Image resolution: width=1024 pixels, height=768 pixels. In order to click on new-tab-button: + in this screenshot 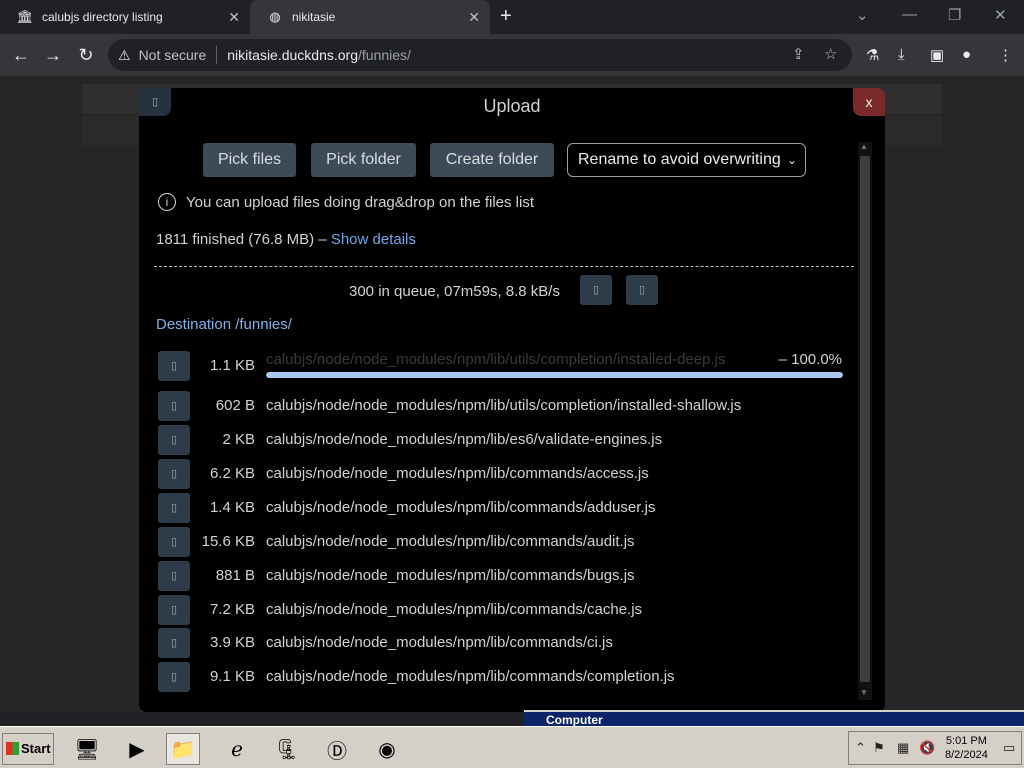, I will do `click(506, 16)`.